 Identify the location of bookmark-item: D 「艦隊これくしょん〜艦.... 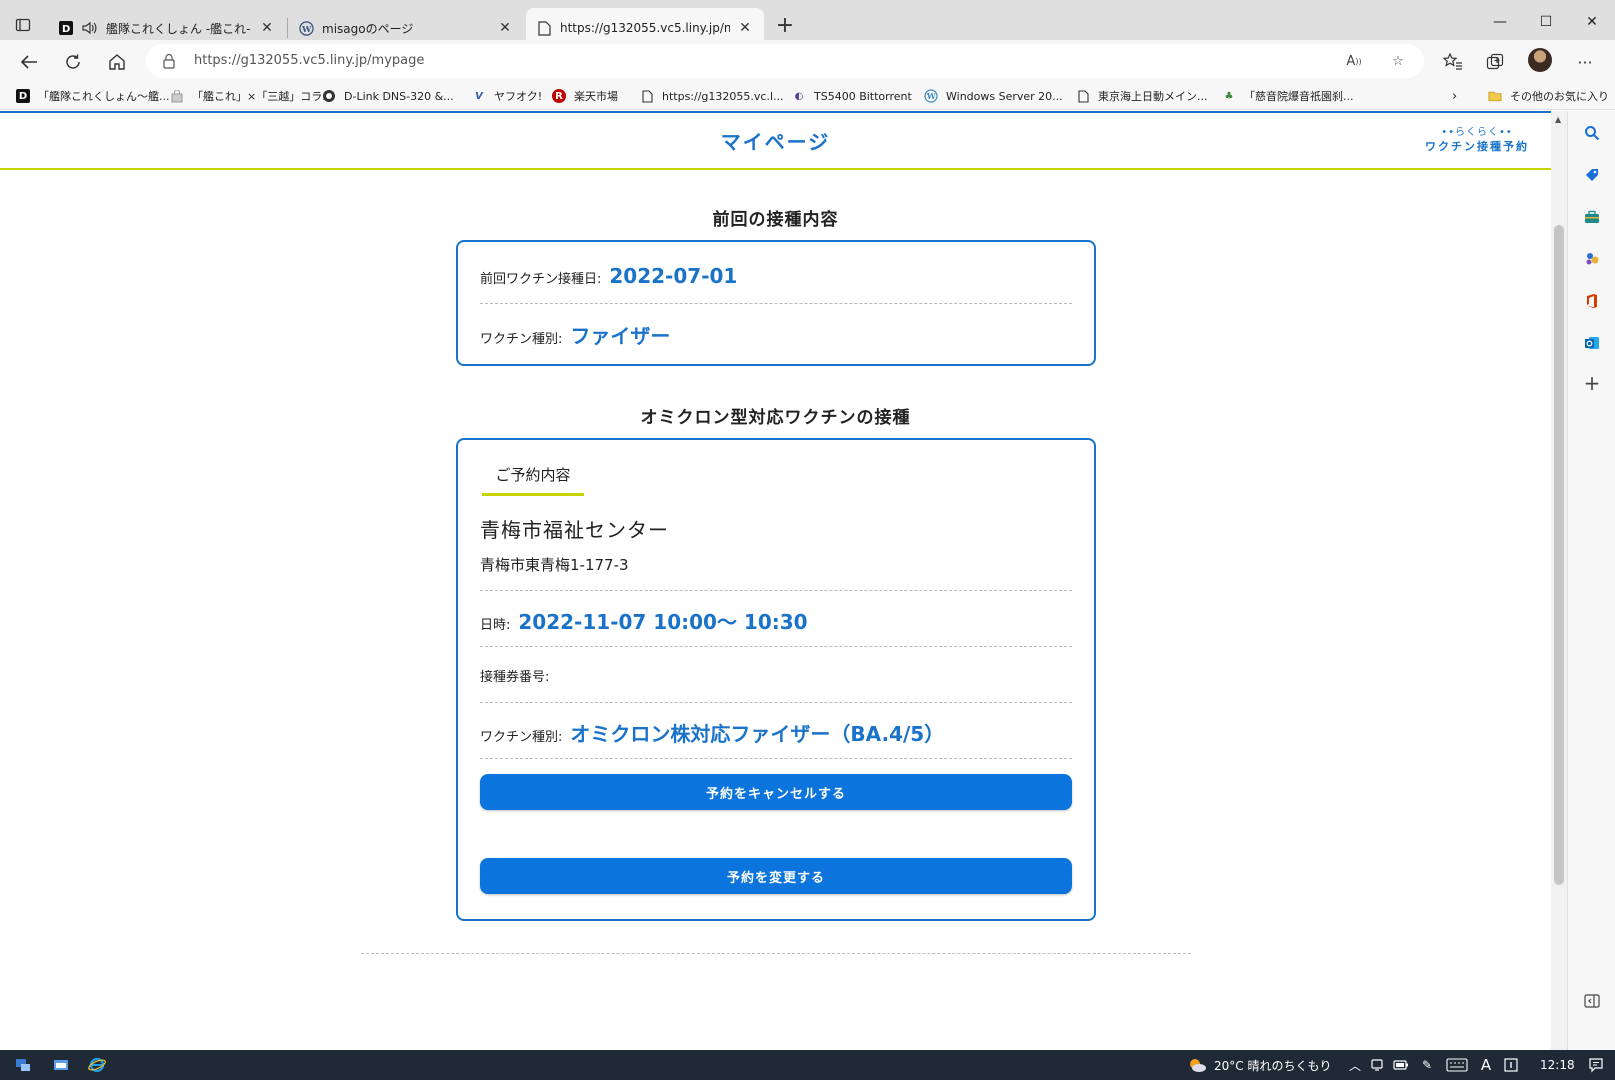
(93, 96).